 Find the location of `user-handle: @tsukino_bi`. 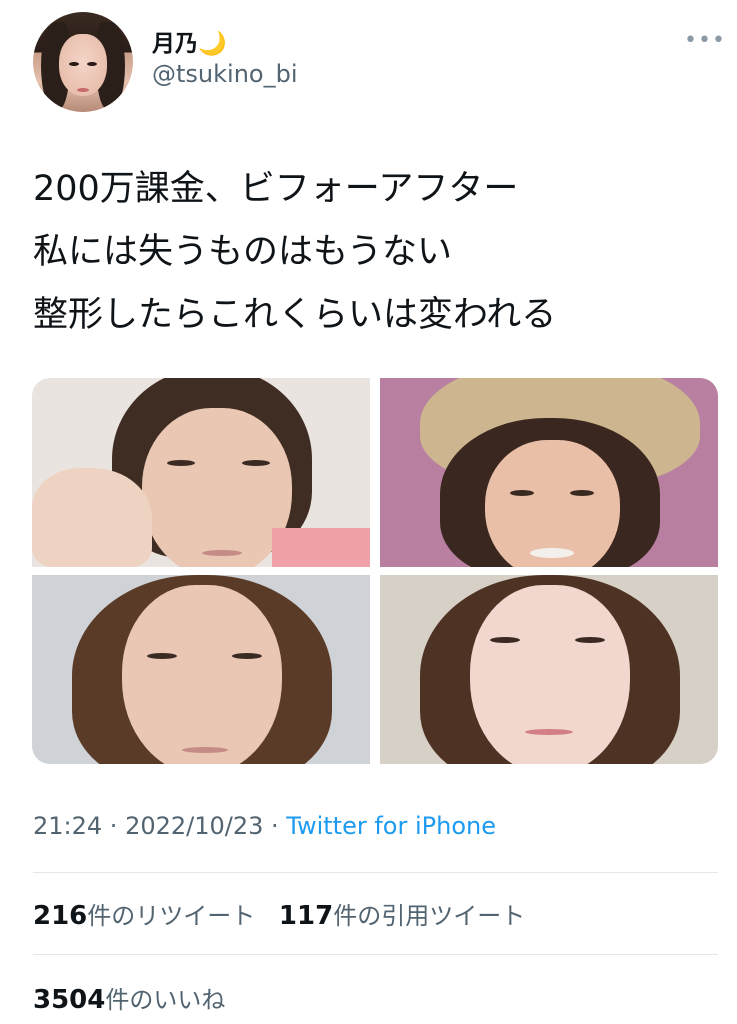

user-handle: @tsukino_bi is located at coordinates (225, 74).